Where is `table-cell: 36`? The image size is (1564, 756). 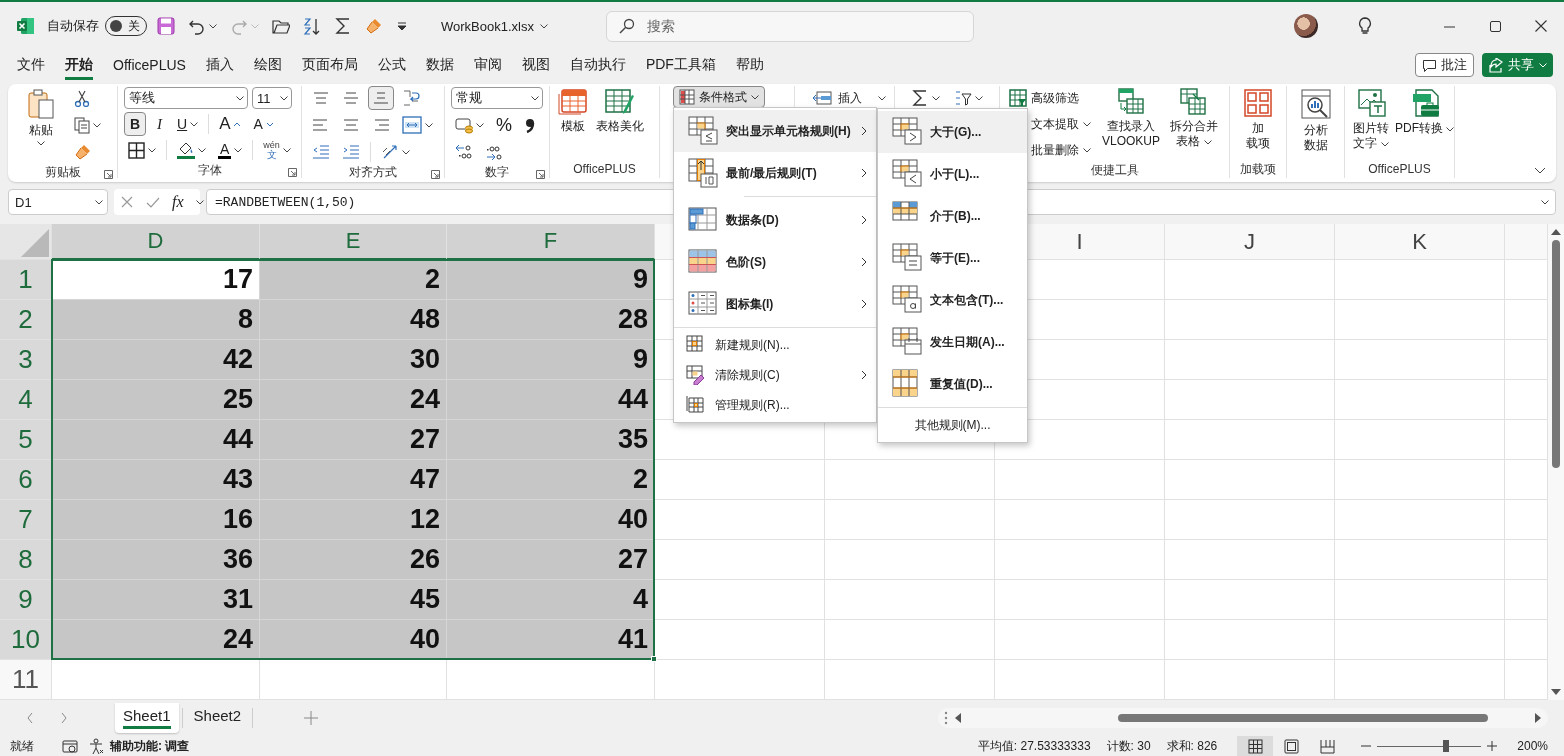 table-cell: 36 is located at coordinates (156, 560).